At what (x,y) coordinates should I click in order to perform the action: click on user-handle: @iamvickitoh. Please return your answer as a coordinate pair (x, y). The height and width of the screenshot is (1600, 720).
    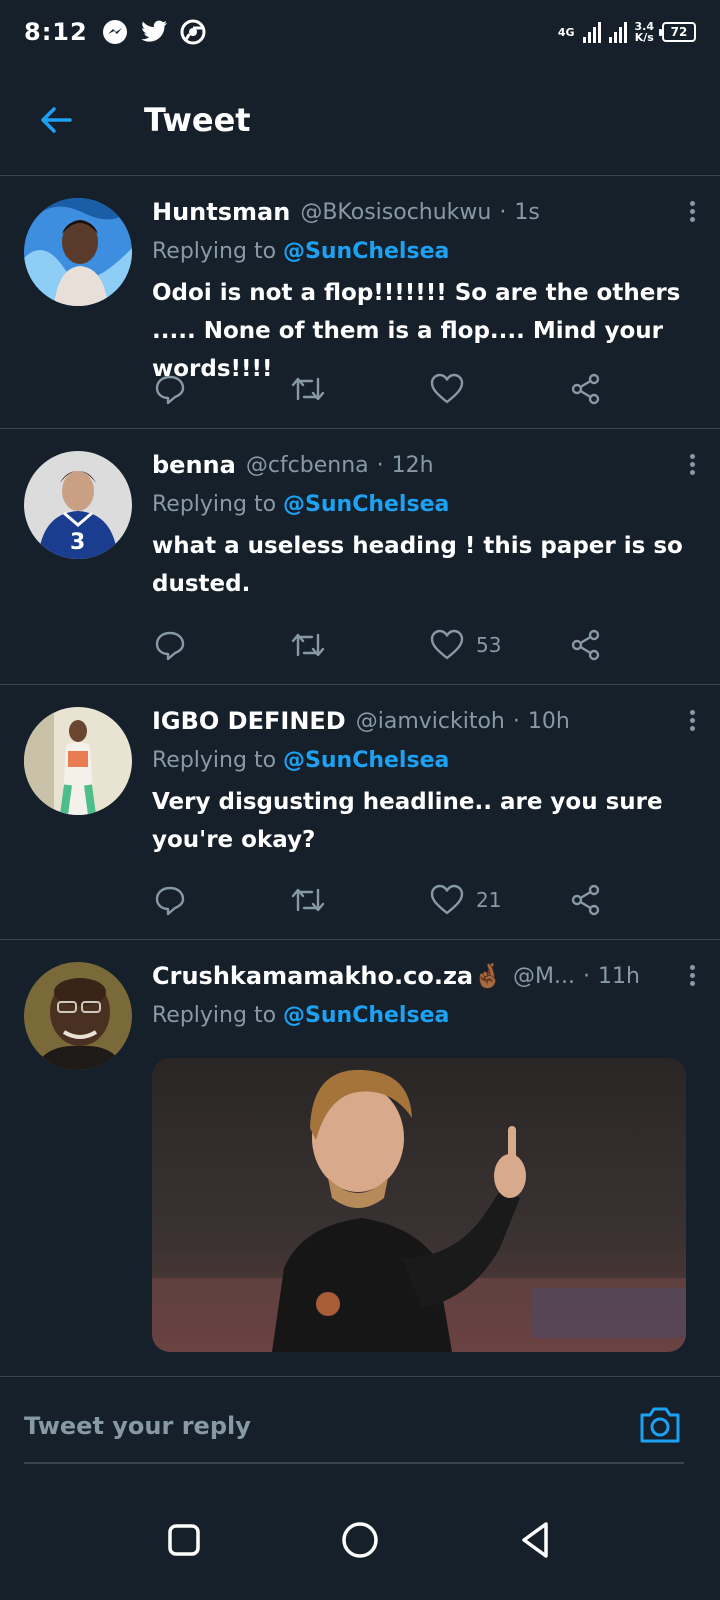
    Looking at the image, I should click on (430, 721).